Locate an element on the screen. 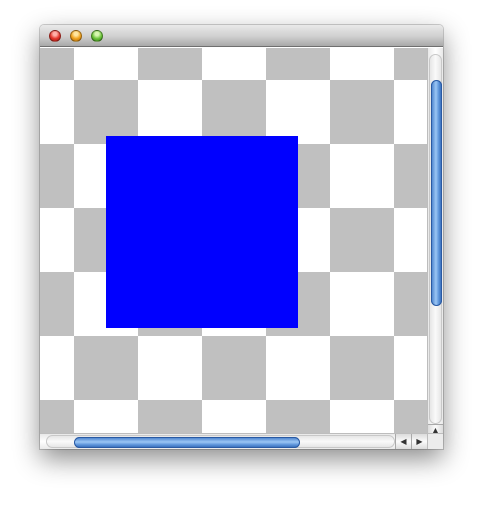  vertical-scroll-track is located at coordinates (435, 239).